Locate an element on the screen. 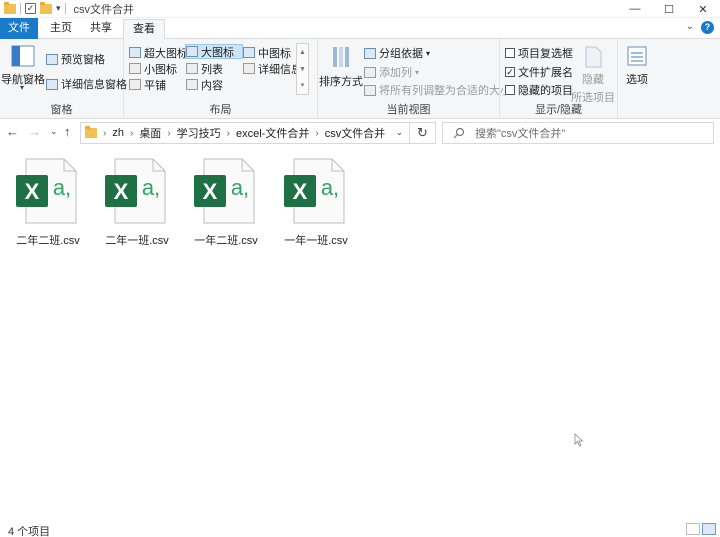 This screenshot has width=720, height=537. title-bar: ✓ ▾ csv文件合并 — ☐ ✕ is located at coordinates (360, 9).